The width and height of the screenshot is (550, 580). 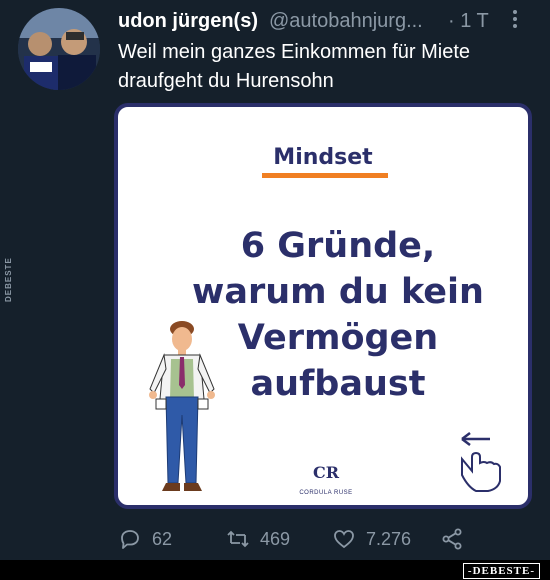 I want to click on cordula-ruse-logo: CR CORDULA RUSE, so click(x=326, y=483).